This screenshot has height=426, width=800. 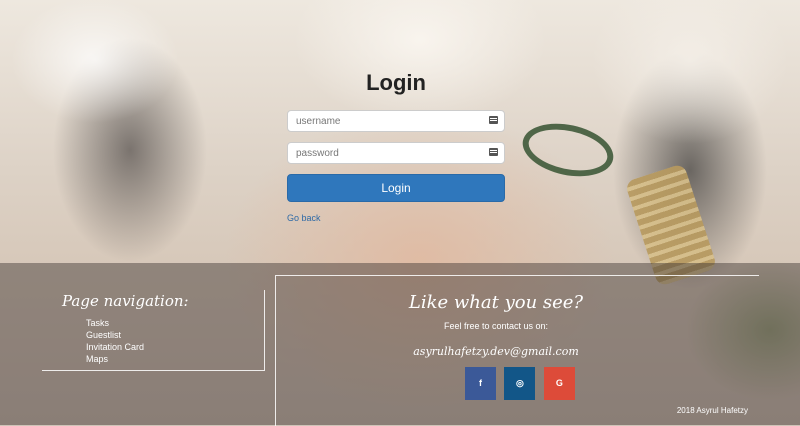 I want to click on password-field, so click(x=396, y=153).